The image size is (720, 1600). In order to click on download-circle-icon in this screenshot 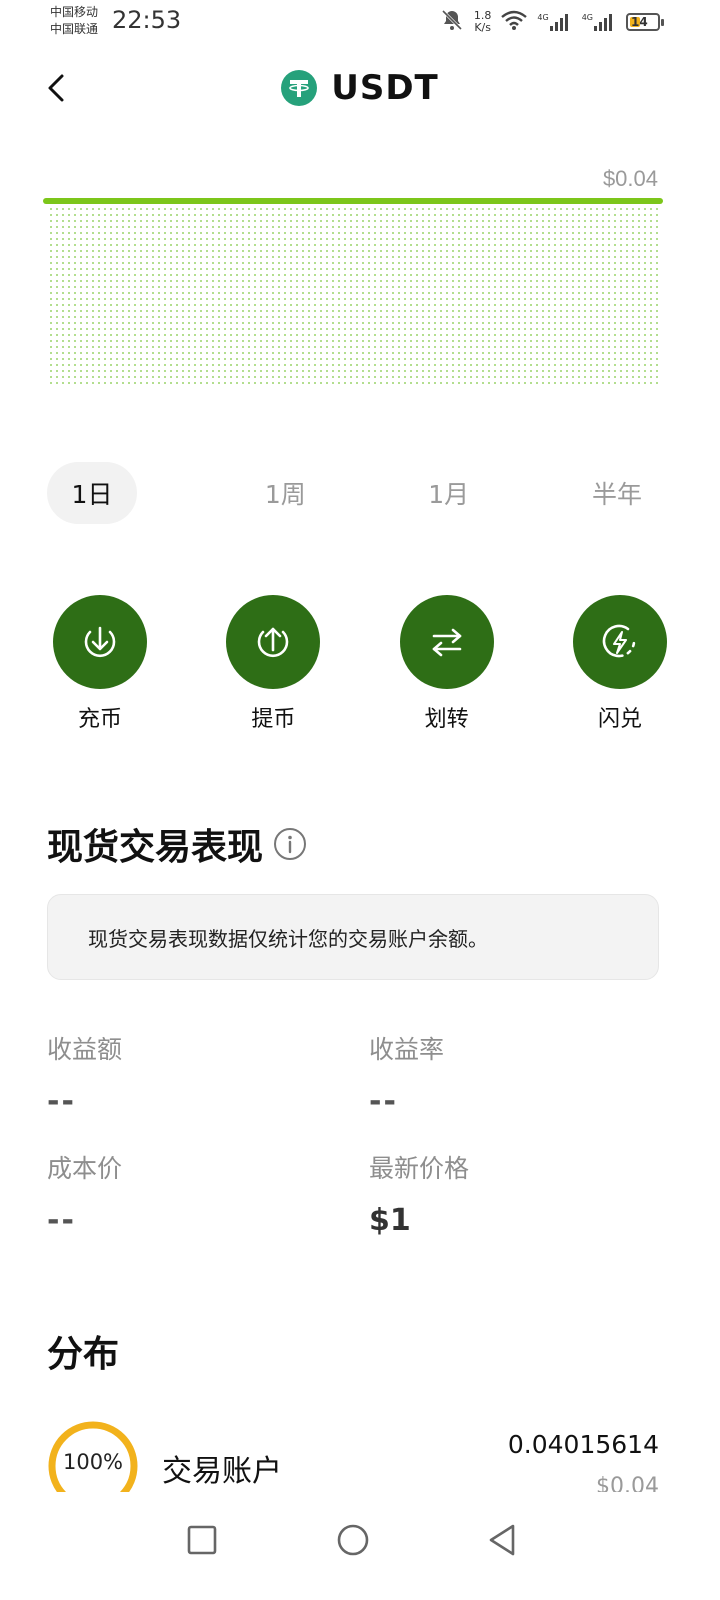, I will do `click(100, 642)`.